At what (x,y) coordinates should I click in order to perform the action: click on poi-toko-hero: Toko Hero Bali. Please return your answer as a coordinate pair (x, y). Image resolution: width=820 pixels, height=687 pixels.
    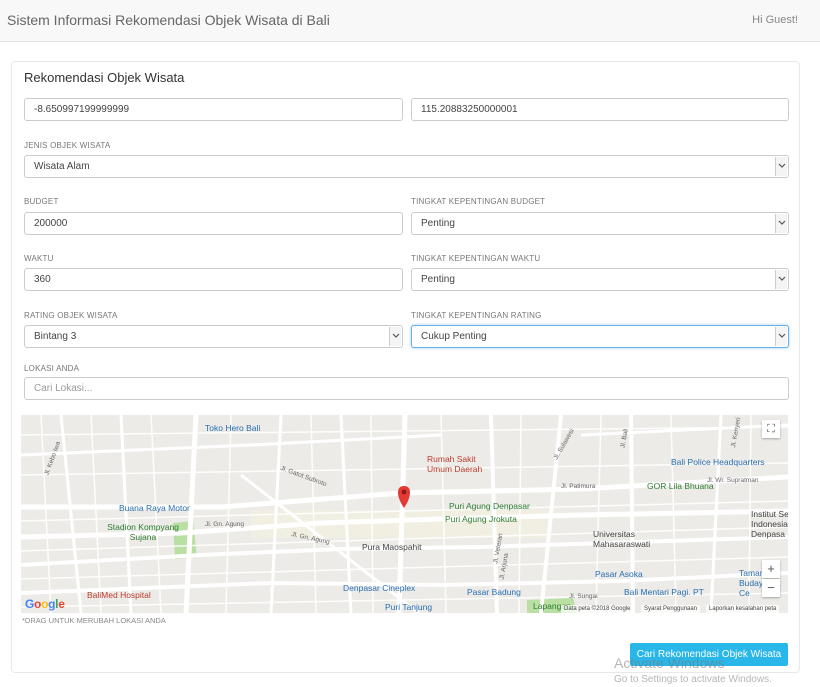
    Looking at the image, I should click on (232, 428).